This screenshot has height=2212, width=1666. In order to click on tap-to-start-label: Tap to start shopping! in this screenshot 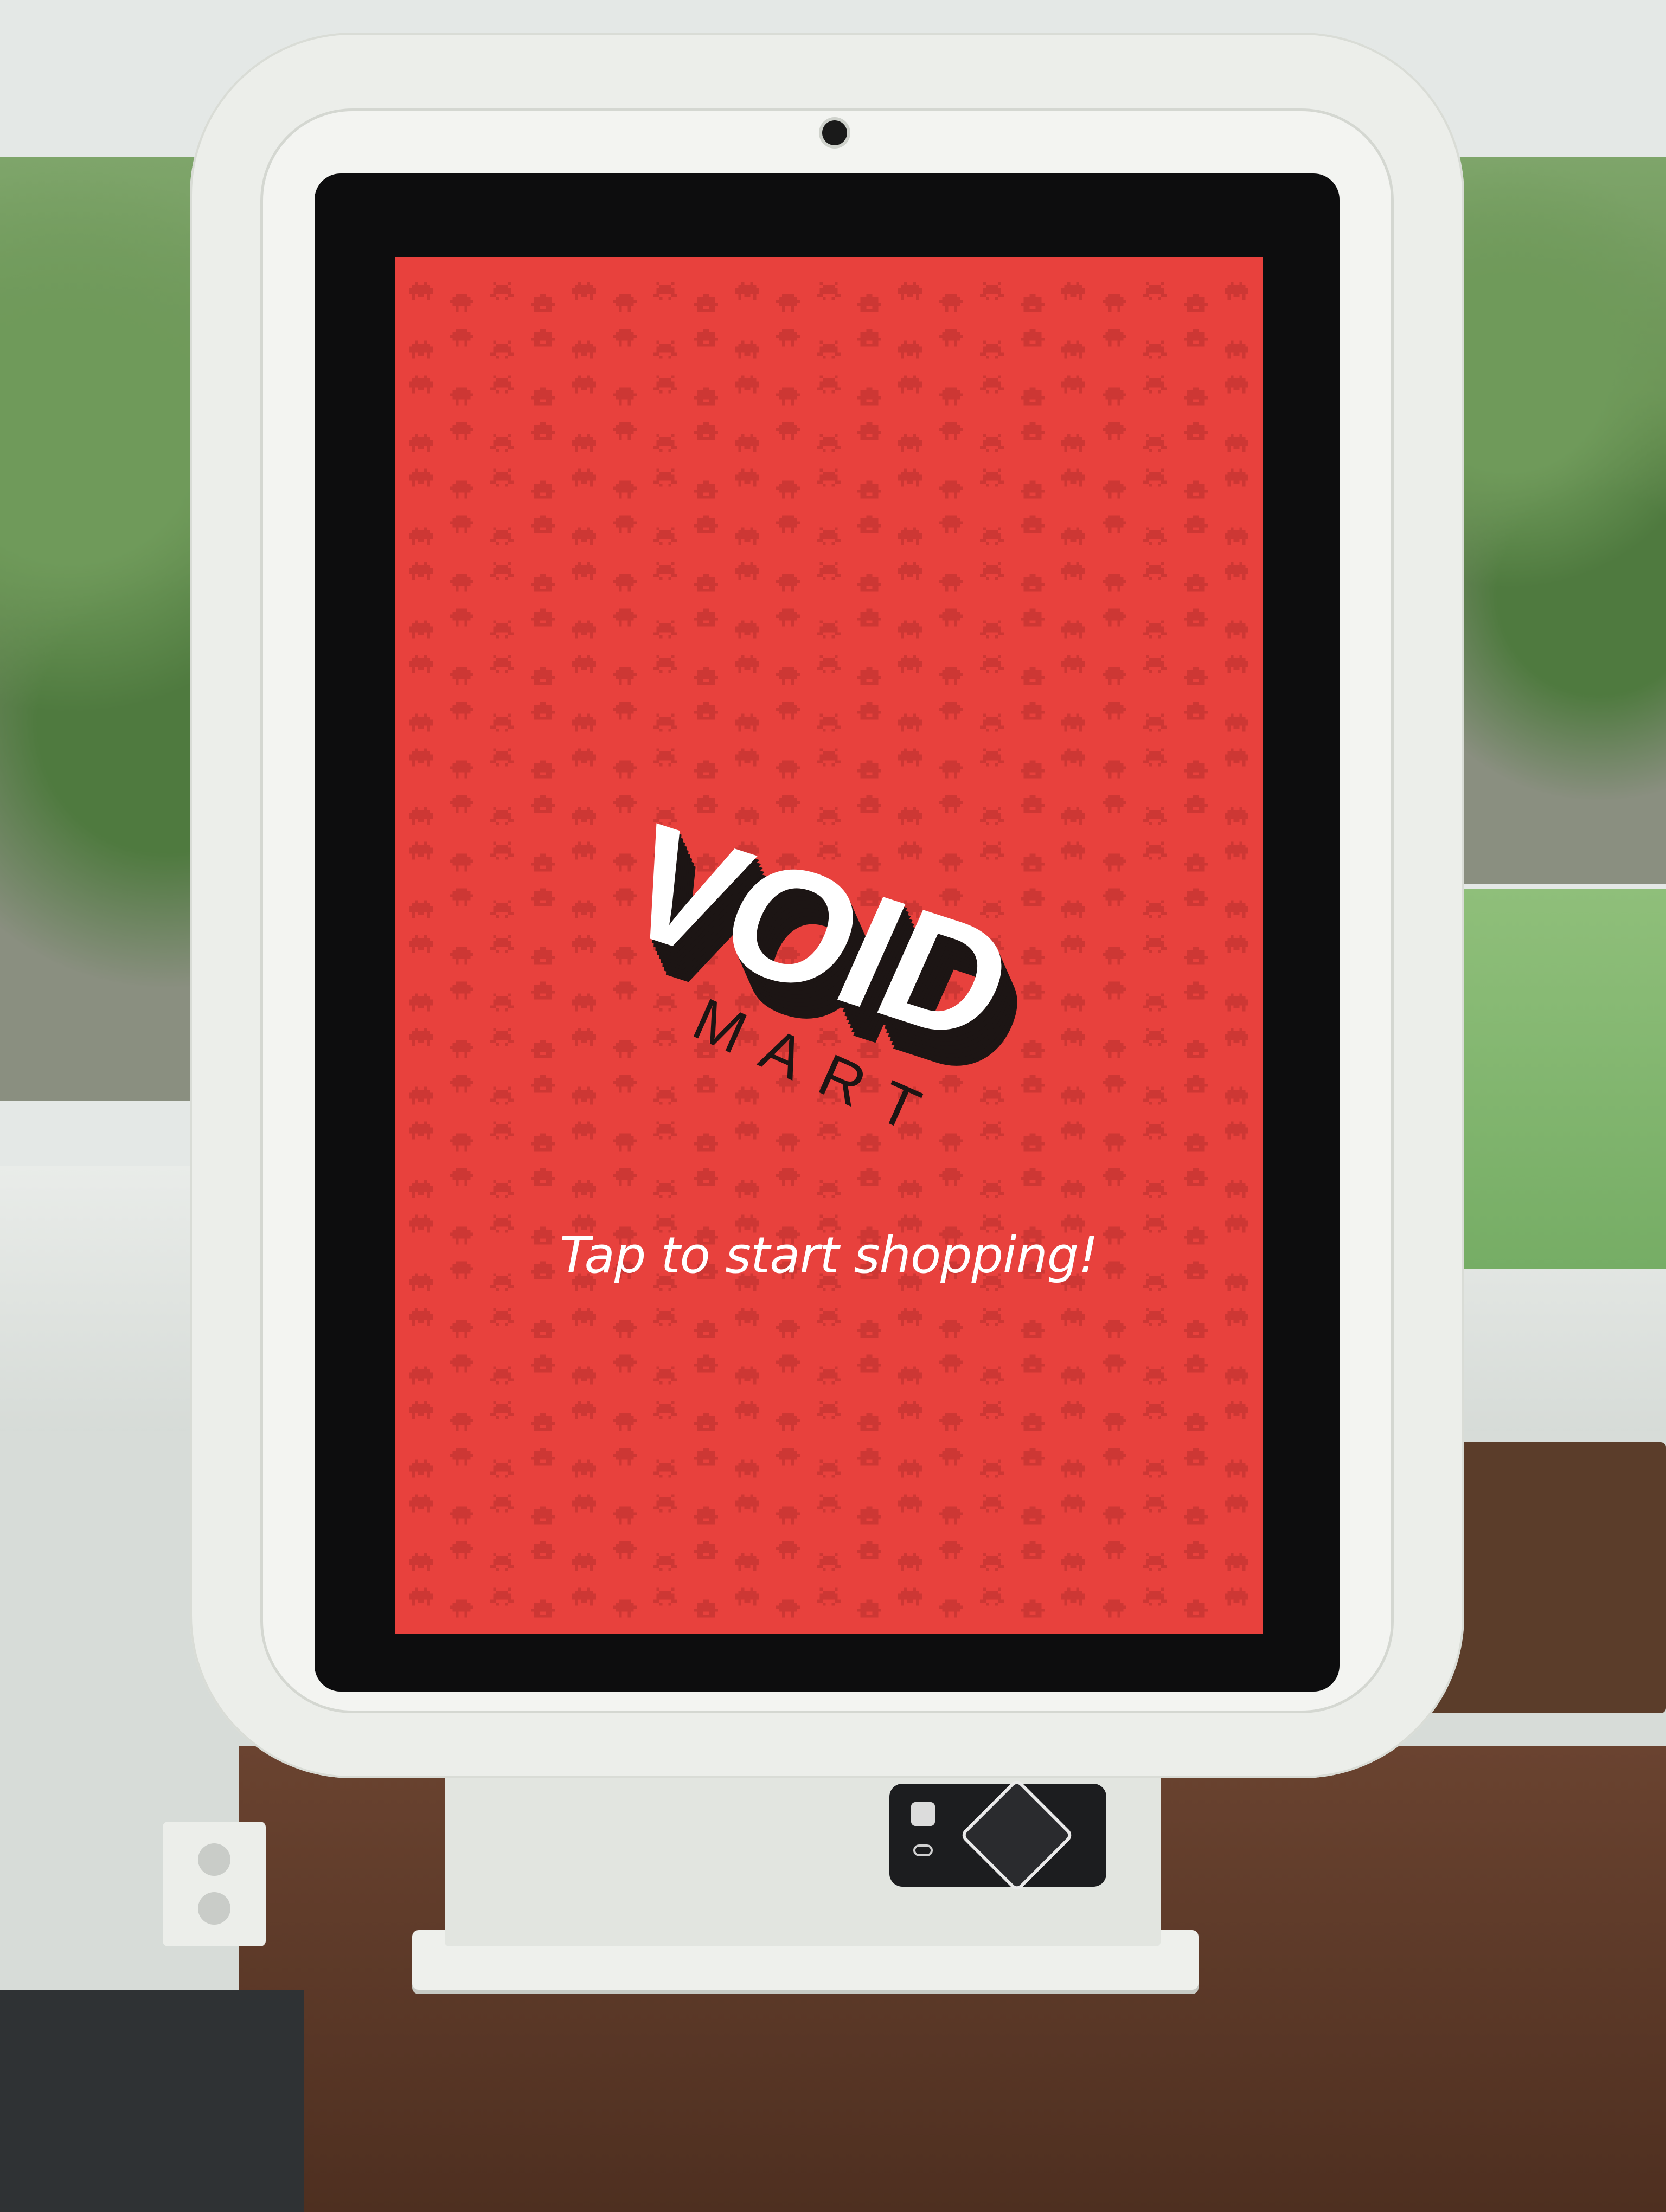, I will do `click(829, 1255)`.